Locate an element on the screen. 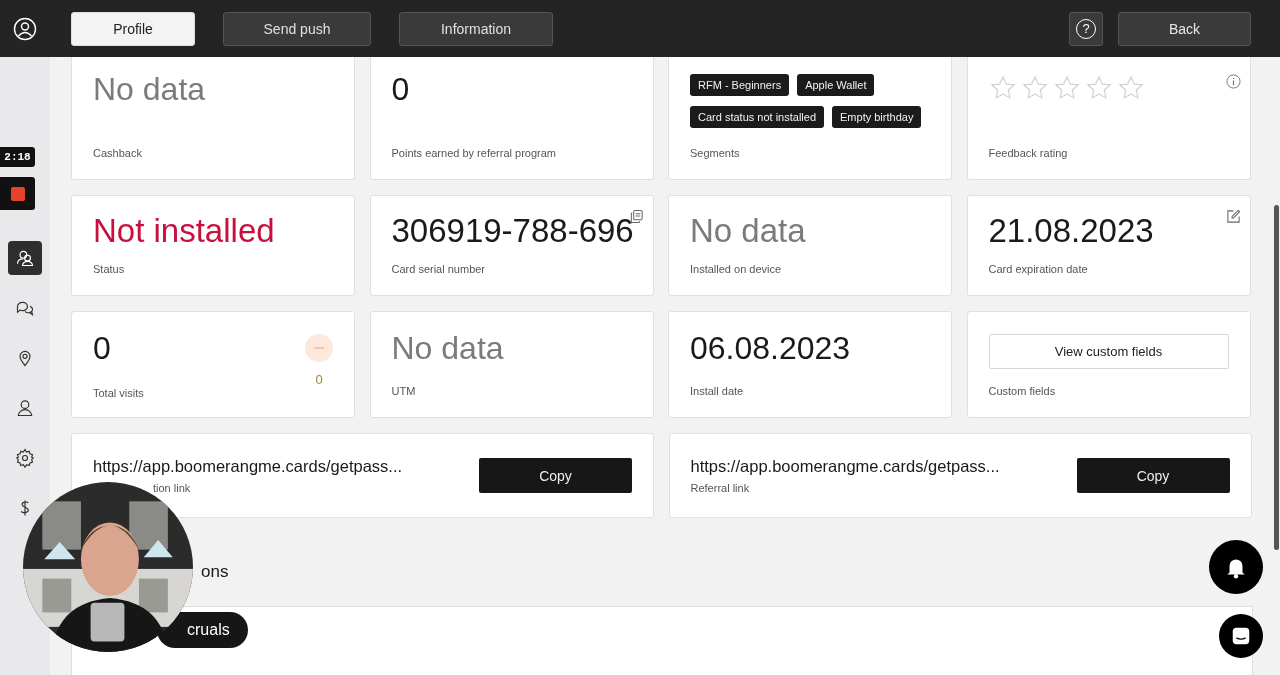 This screenshot has width=1280, height=675. chat-icon is located at coordinates (1241, 636).